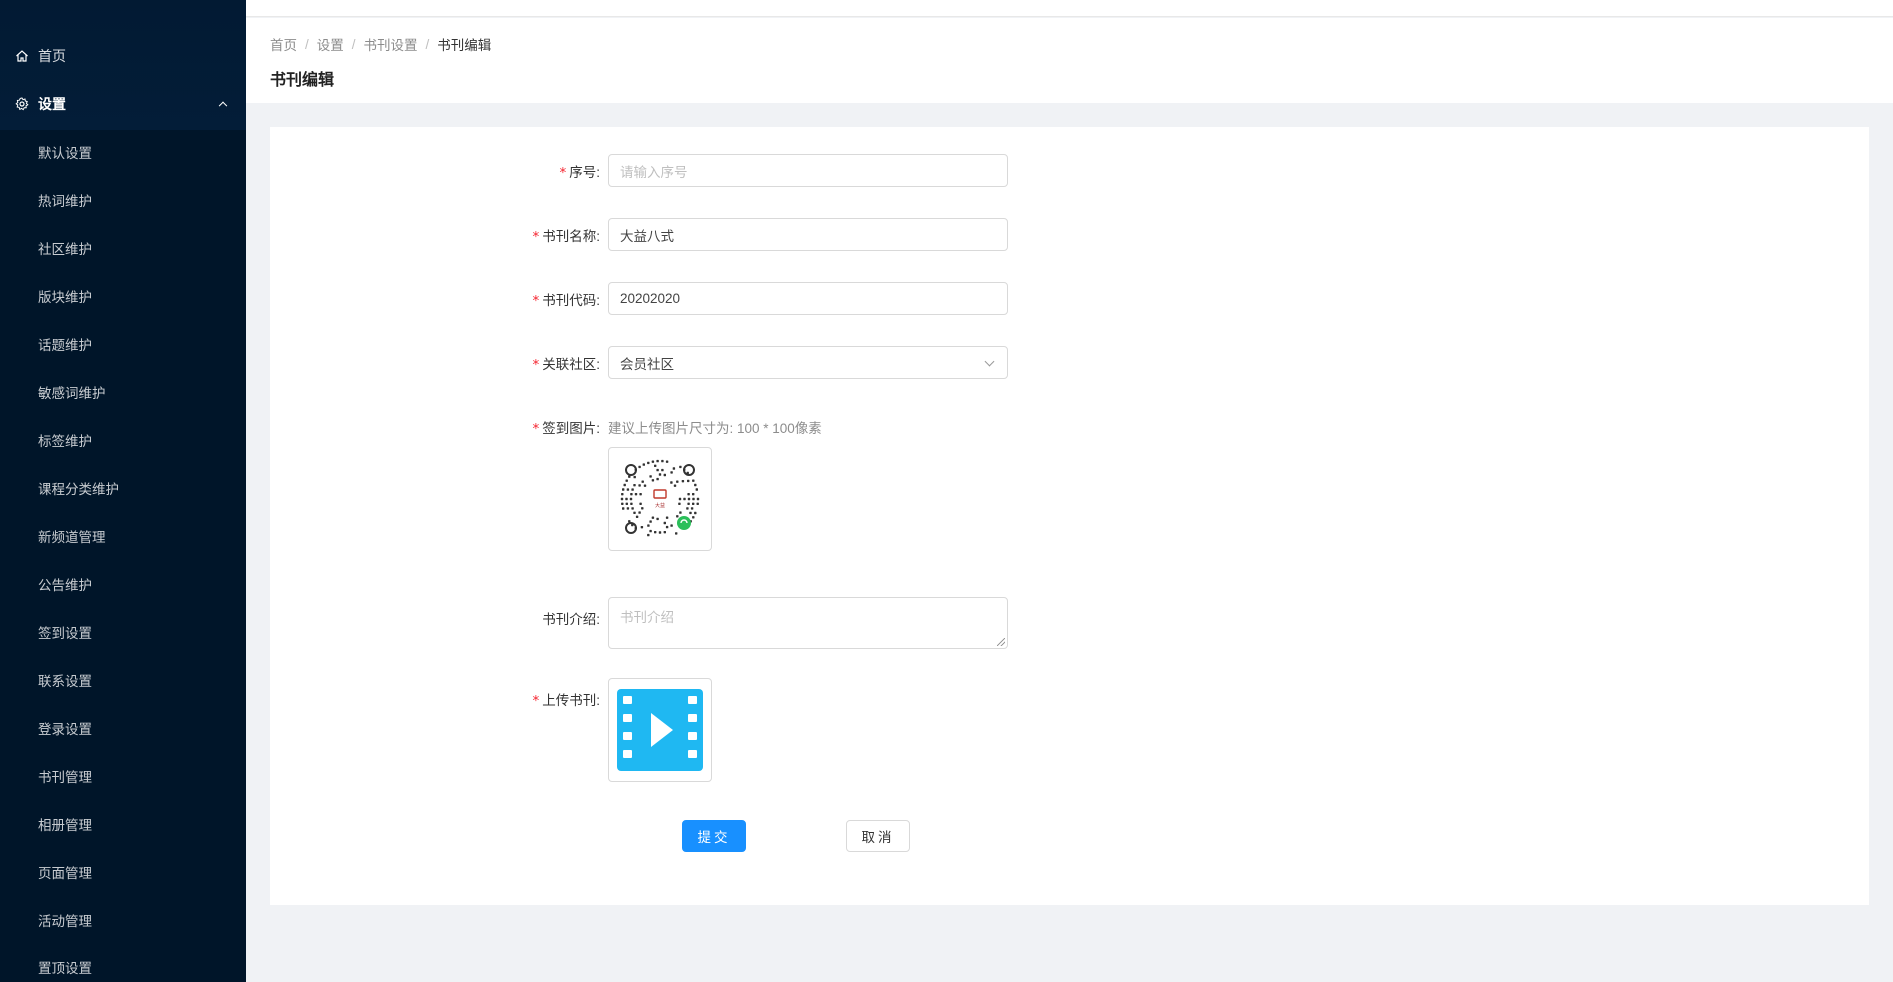 The image size is (1893, 982). Describe the element at coordinates (123, 152) in the screenshot. I see `sidebar-subitem: 默认设置` at that location.